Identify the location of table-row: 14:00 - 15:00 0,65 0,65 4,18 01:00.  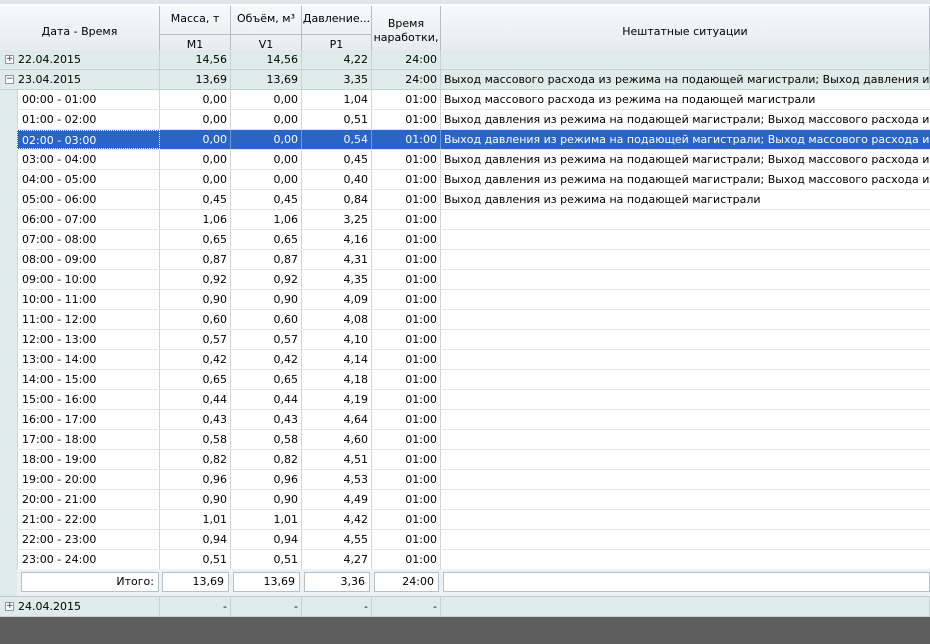
(465, 380).